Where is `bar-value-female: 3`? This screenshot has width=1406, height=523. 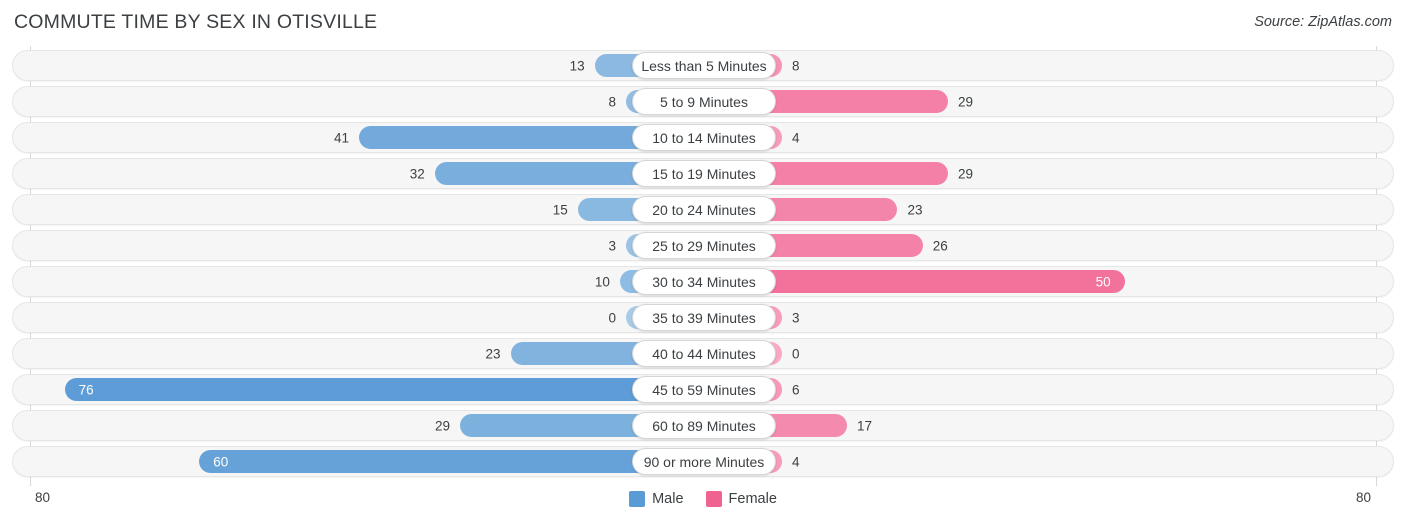
bar-value-female: 3 is located at coordinates (796, 317).